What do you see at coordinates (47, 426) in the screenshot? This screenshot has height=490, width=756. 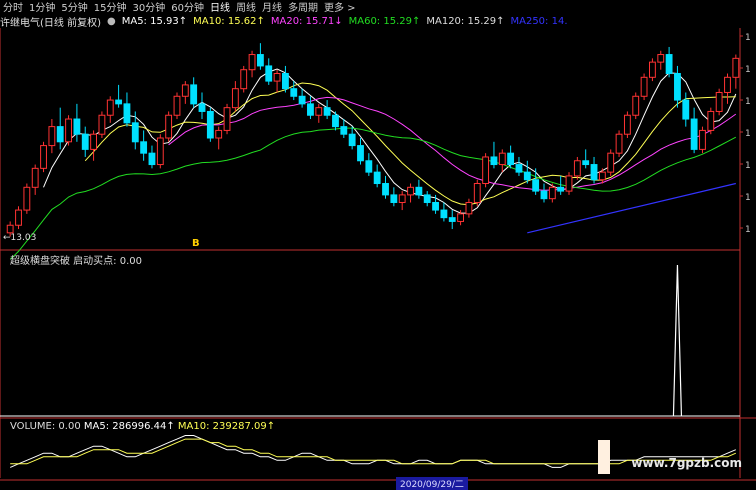 I see `volume-value: VOLUME: 0.00` at bounding box center [47, 426].